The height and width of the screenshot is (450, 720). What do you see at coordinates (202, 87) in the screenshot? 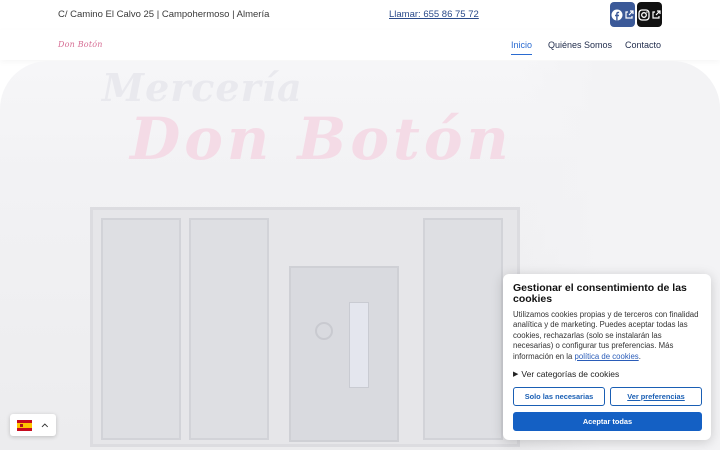
I see `store-sign-line1: Mercería` at bounding box center [202, 87].